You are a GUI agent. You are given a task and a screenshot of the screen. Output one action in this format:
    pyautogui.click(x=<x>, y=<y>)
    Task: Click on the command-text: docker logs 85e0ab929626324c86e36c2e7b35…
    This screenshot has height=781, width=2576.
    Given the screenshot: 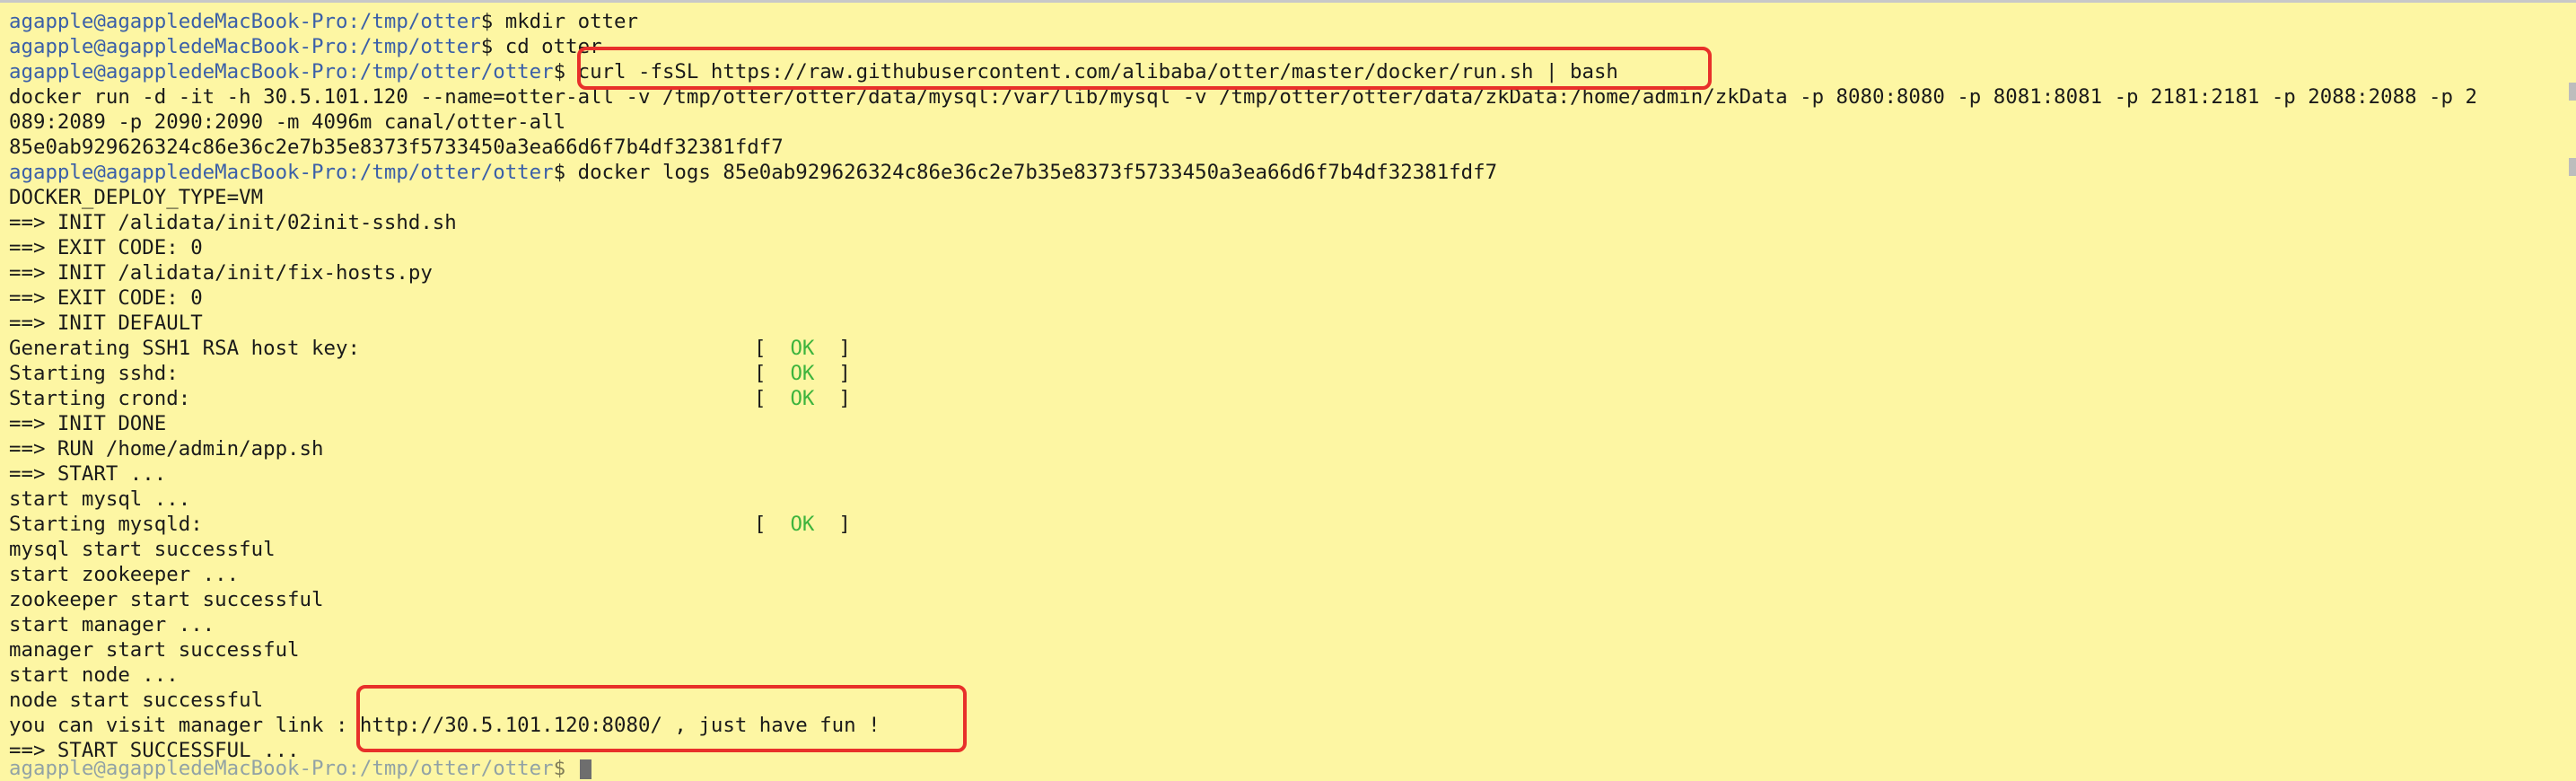 What is the action you would take?
    pyautogui.click(x=1037, y=172)
    